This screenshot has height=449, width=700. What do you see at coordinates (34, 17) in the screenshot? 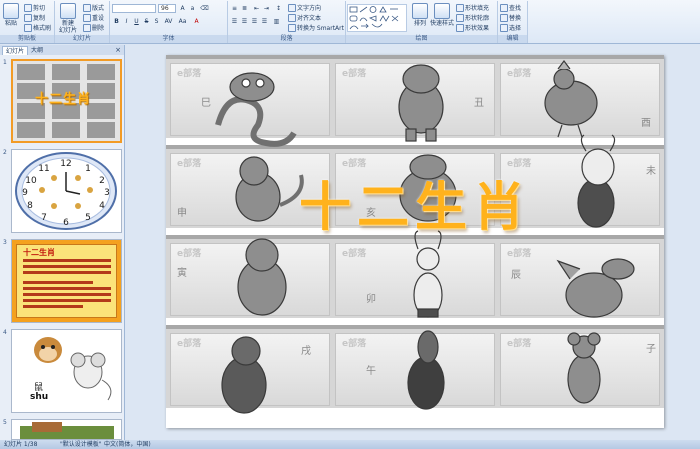
I see `copy-button: 复制` at bounding box center [34, 17].